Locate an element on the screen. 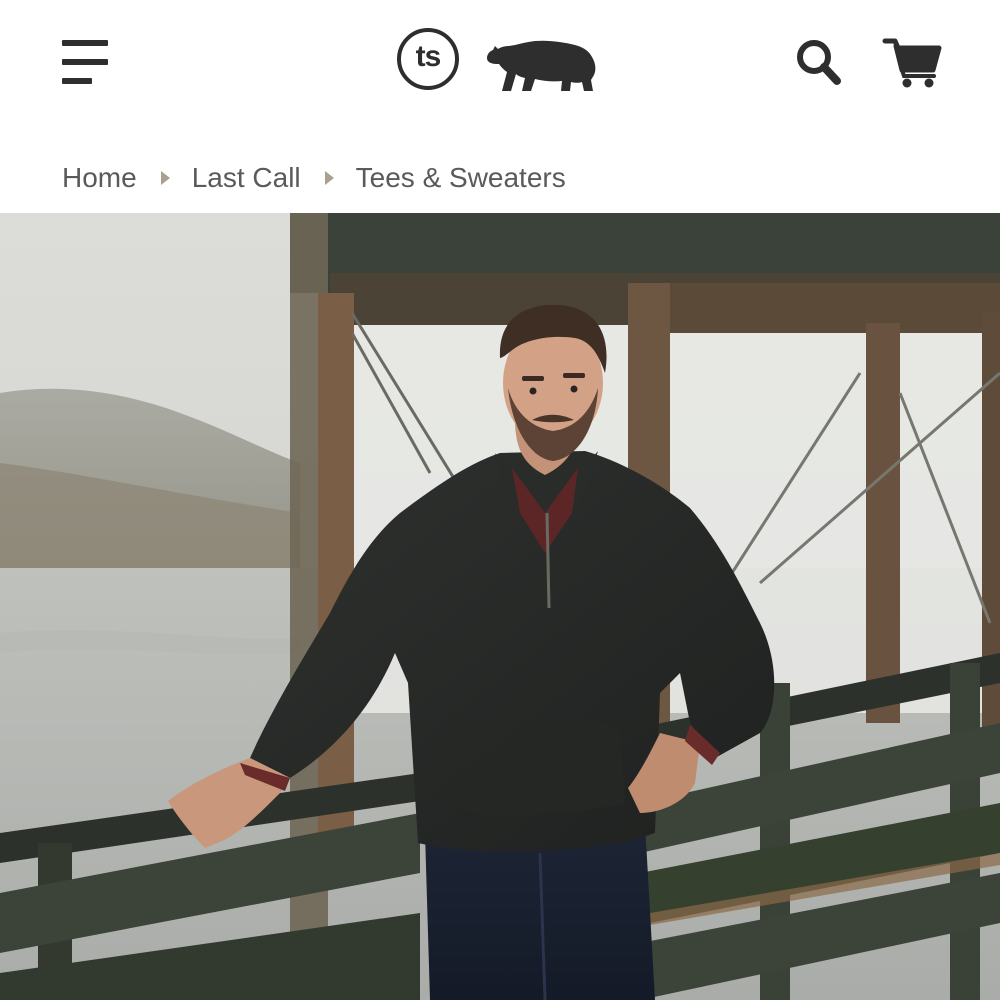  bear-icon is located at coordinates (541, 65).